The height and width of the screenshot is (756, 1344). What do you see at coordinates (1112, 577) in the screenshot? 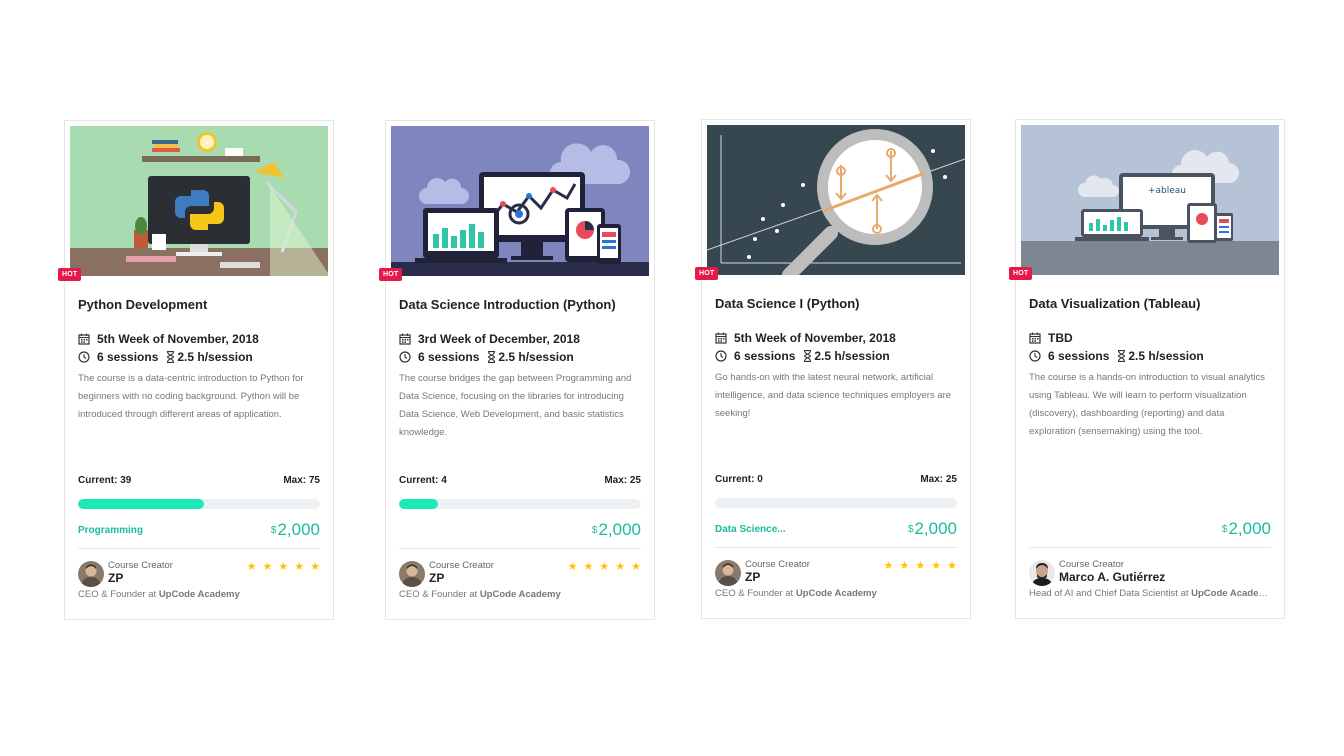
I see `creator-name: Marco A. Gutiérrez` at bounding box center [1112, 577].